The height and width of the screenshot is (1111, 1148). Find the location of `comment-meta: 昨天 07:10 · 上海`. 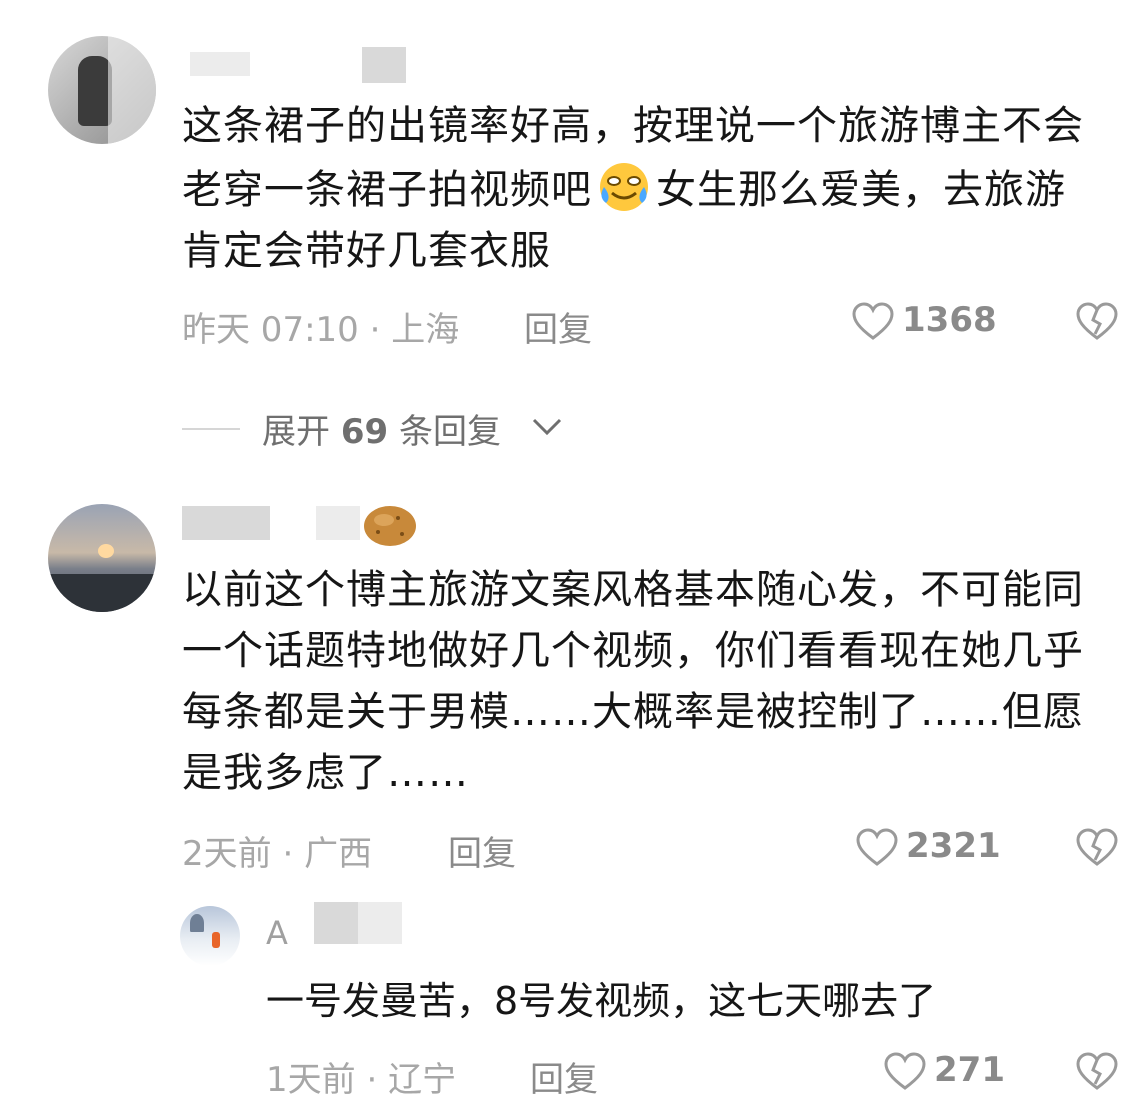

comment-meta: 昨天 07:10 · 上海 is located at coordinates (320, 326).